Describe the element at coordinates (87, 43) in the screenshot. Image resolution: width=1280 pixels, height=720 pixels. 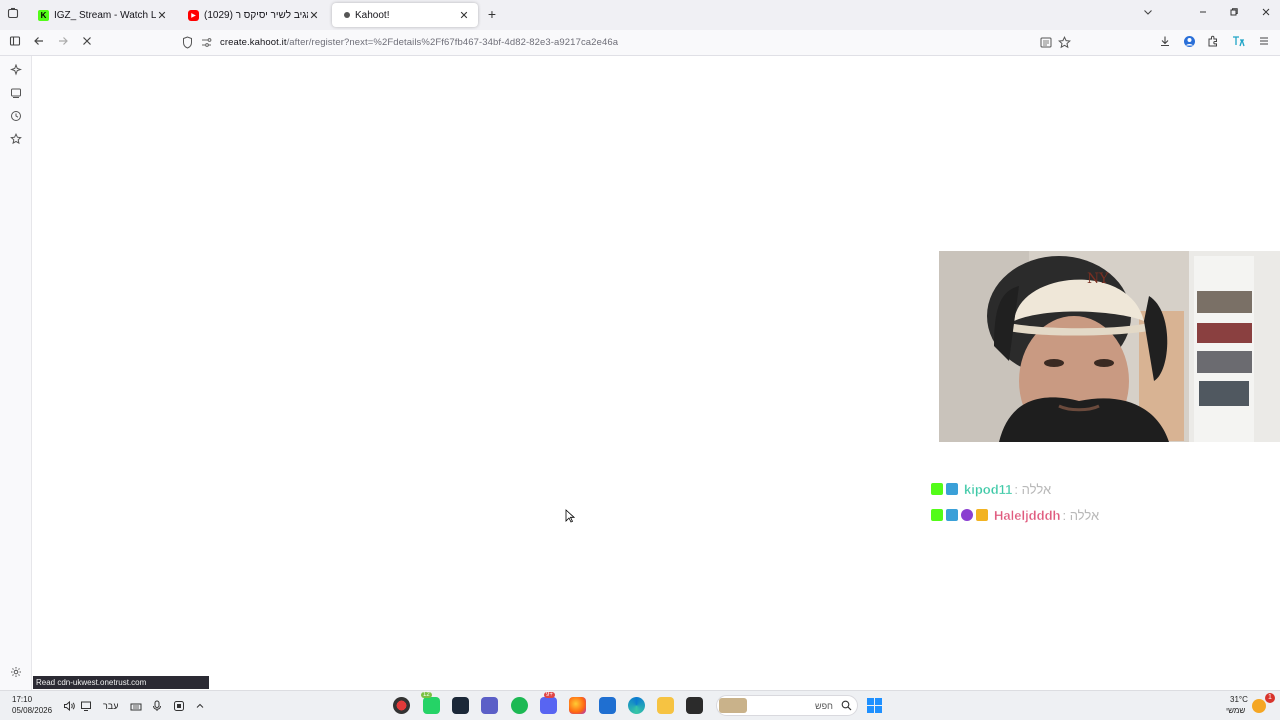
I see `stop-loading-icon` at that location.